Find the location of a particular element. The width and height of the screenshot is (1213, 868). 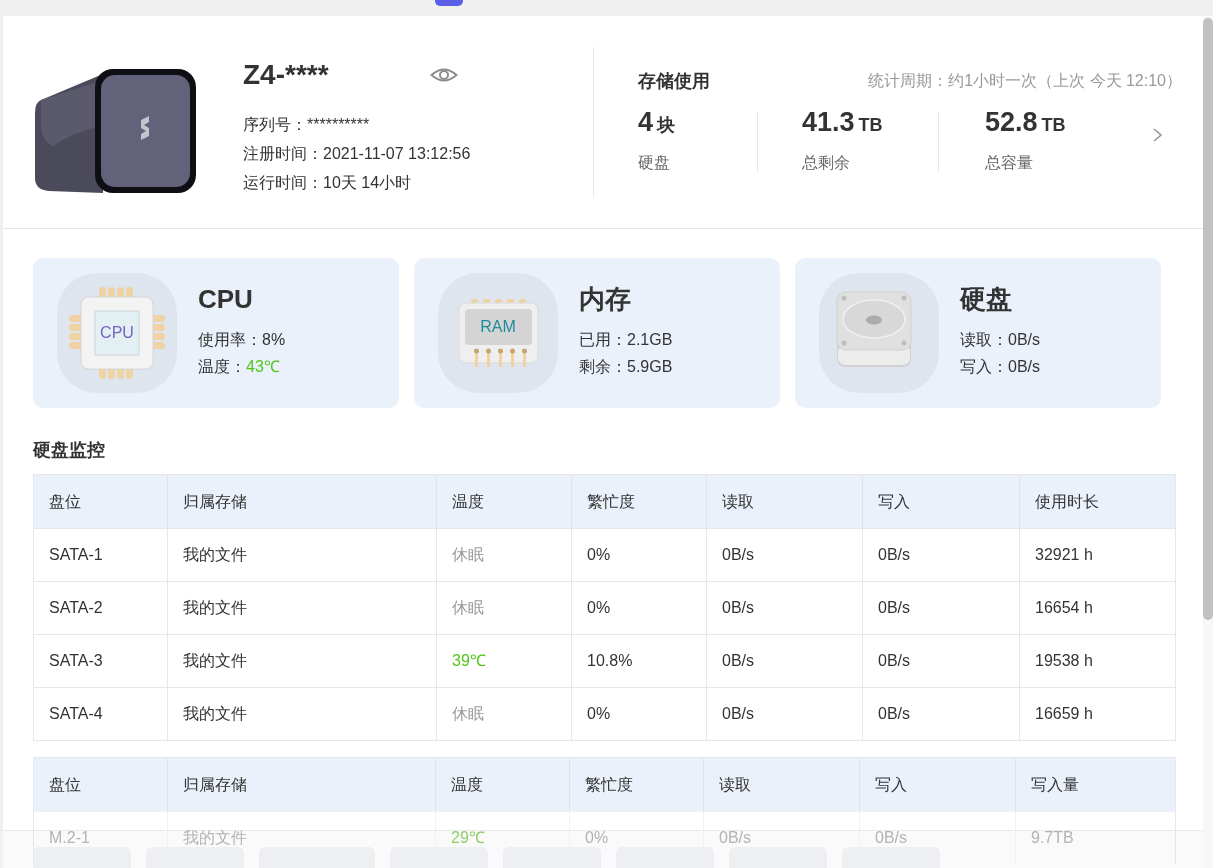

table-cell-text: 10.8% is located at coordinates (610, 661).